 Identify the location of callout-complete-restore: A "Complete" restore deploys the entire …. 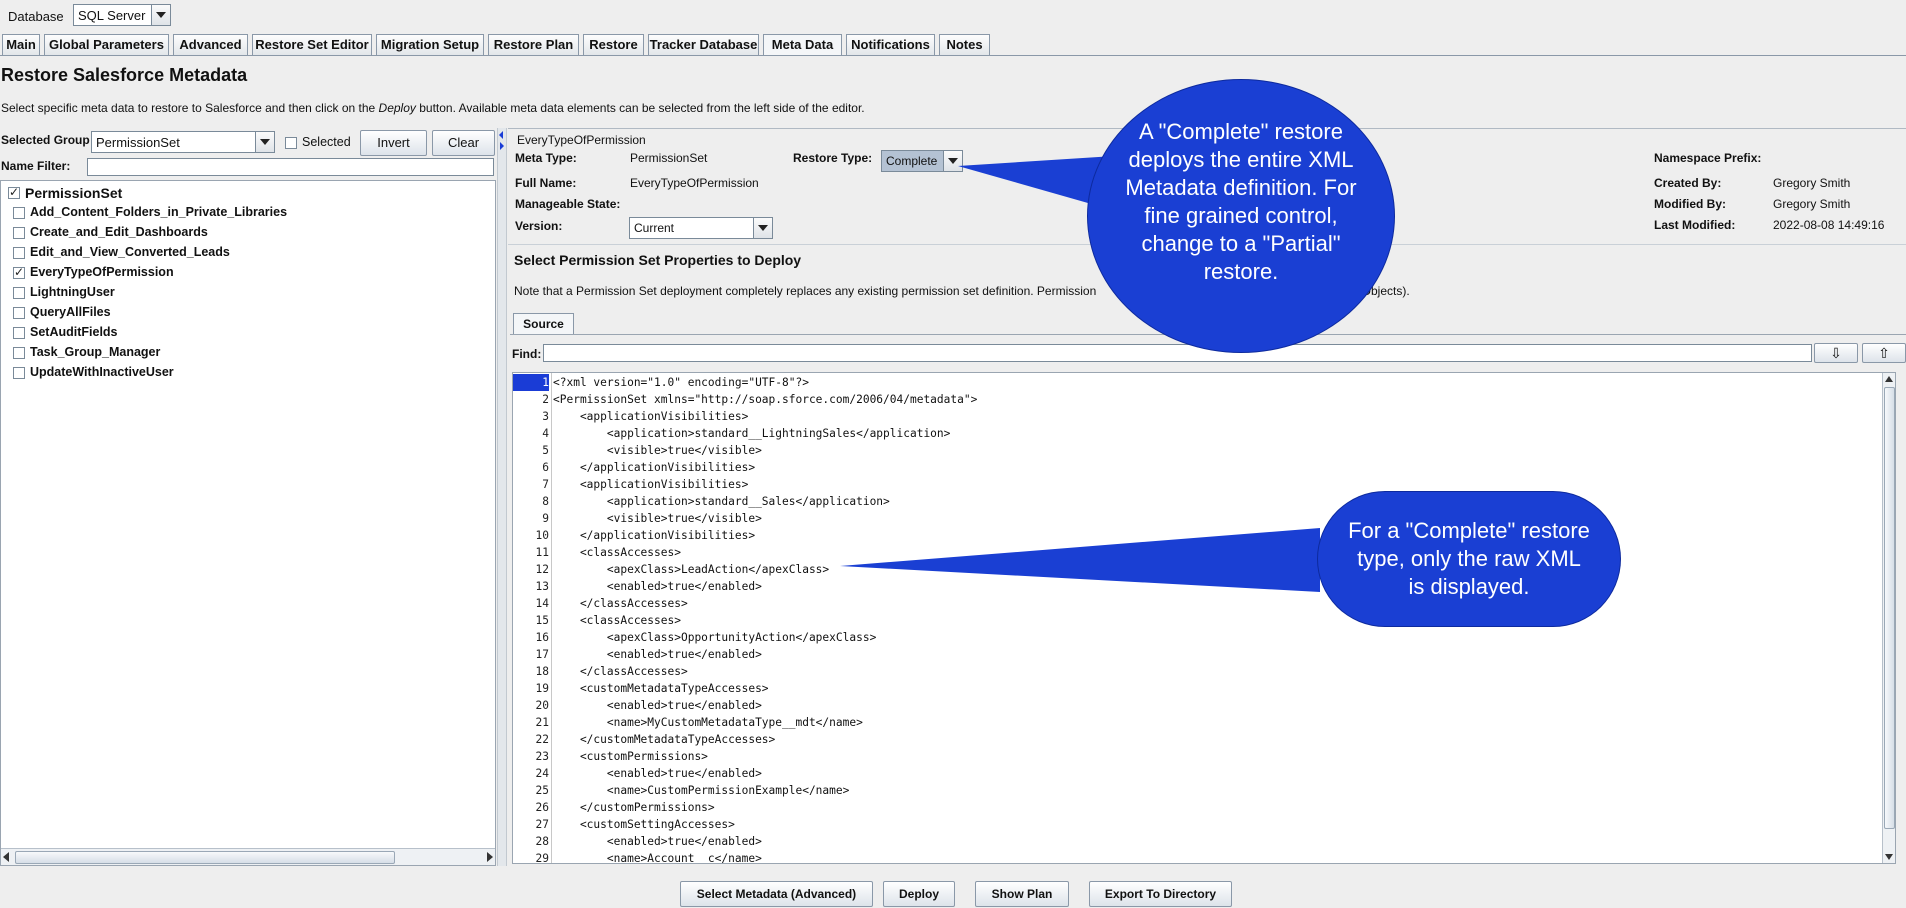
(1241, 216).